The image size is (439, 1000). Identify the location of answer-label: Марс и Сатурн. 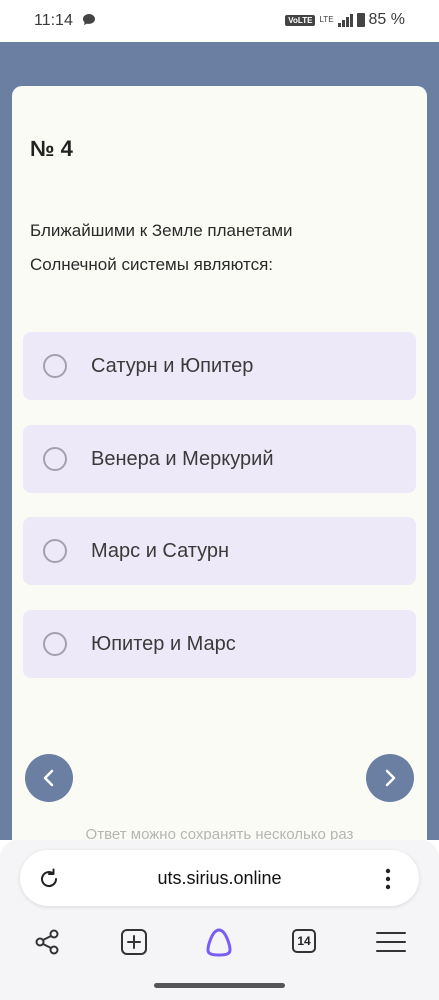
(160, 550).